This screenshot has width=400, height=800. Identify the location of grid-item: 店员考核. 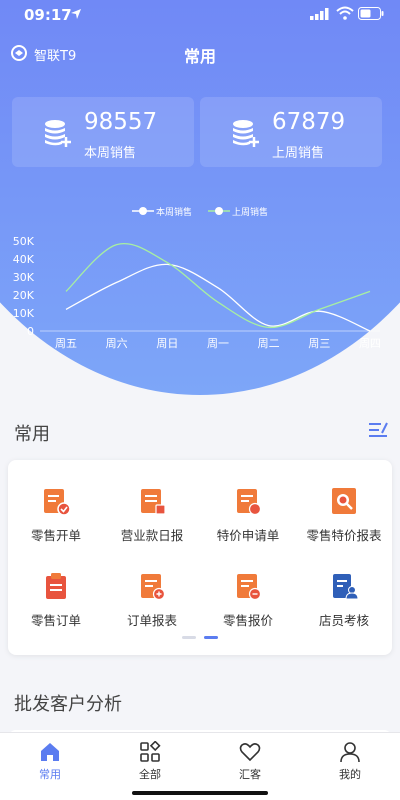
(344, 592).